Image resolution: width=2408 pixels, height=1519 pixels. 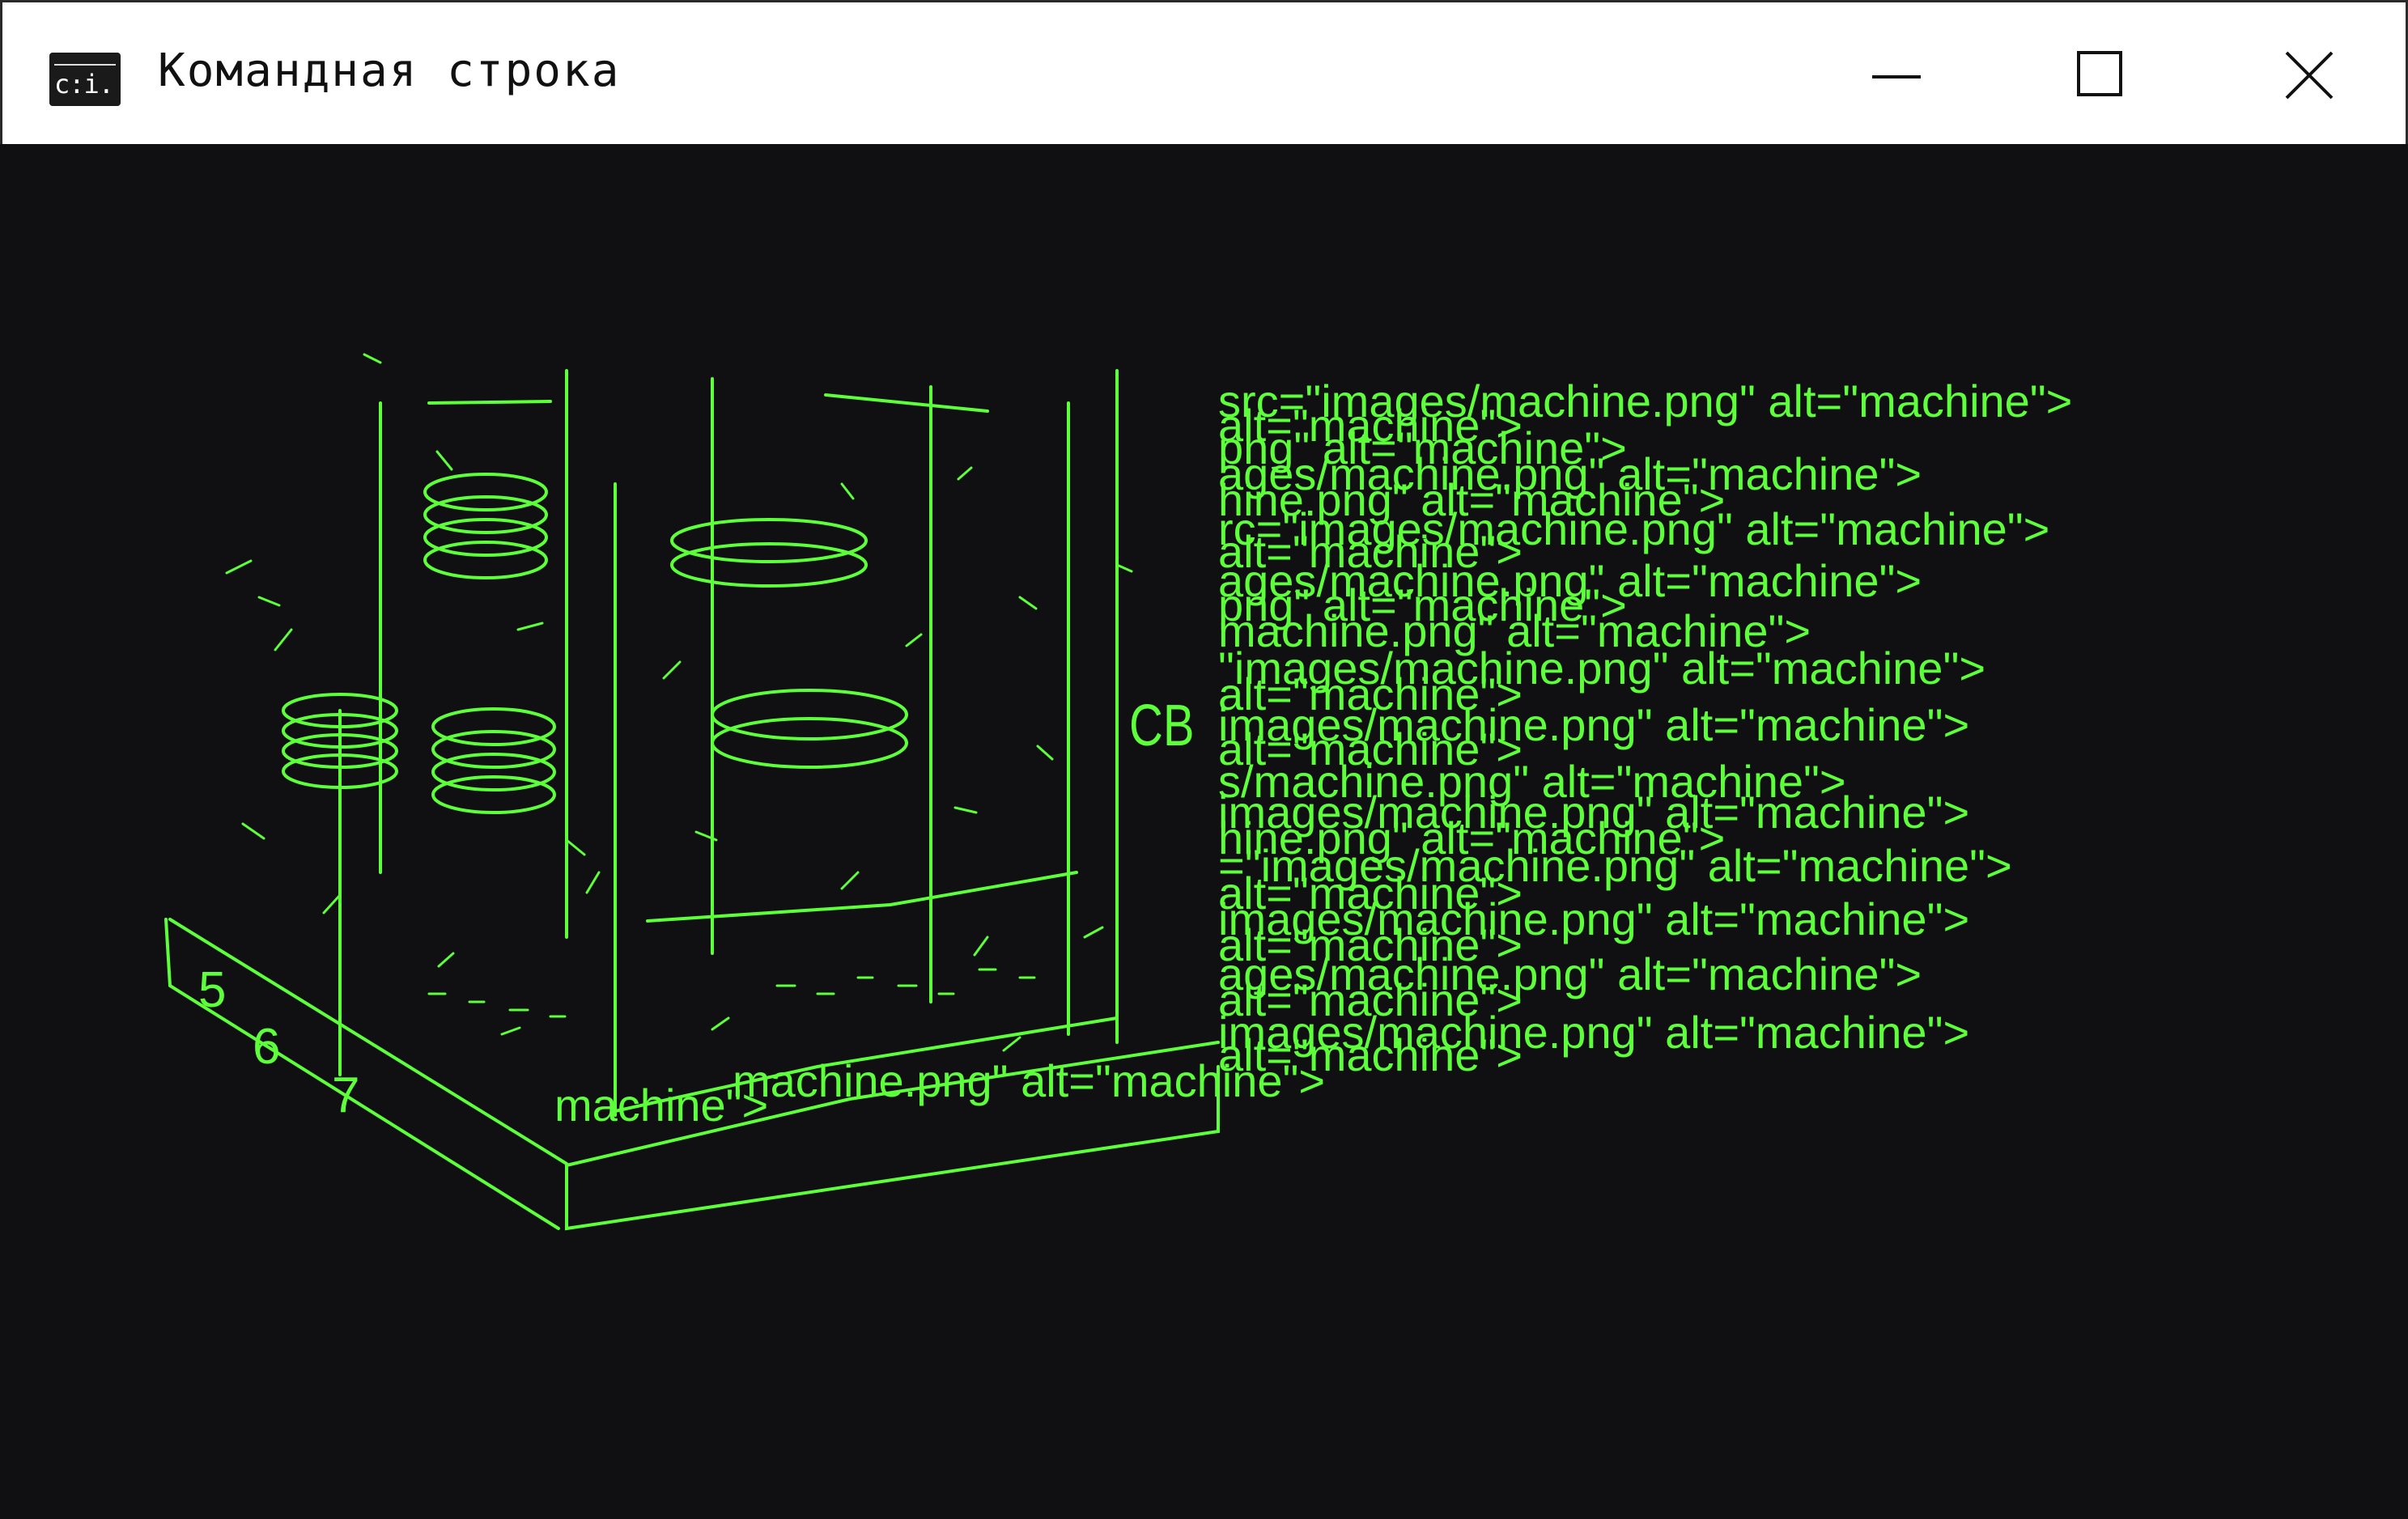 What do you see at coordinates (84, 85) in the screenshot?
I see `app-icon-label: c:i.` at bounding box center [84, 85].